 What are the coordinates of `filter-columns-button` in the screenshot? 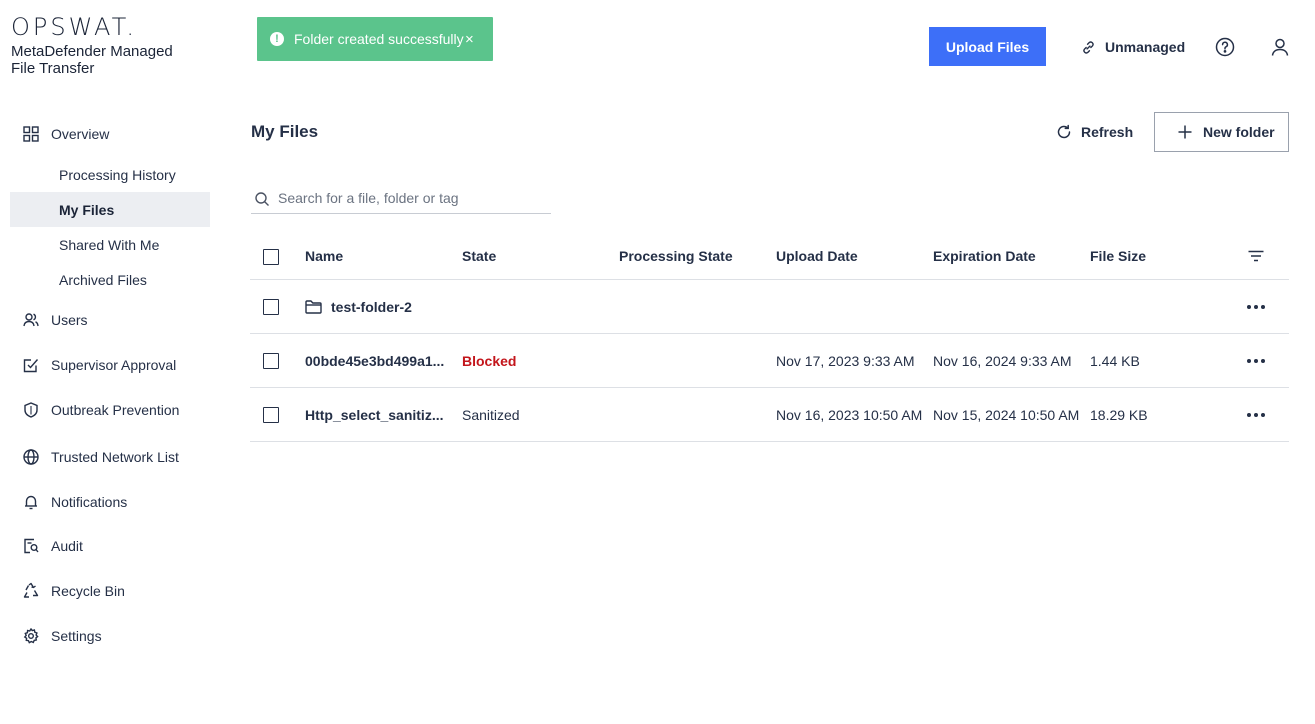 It's located at (1256, 256).